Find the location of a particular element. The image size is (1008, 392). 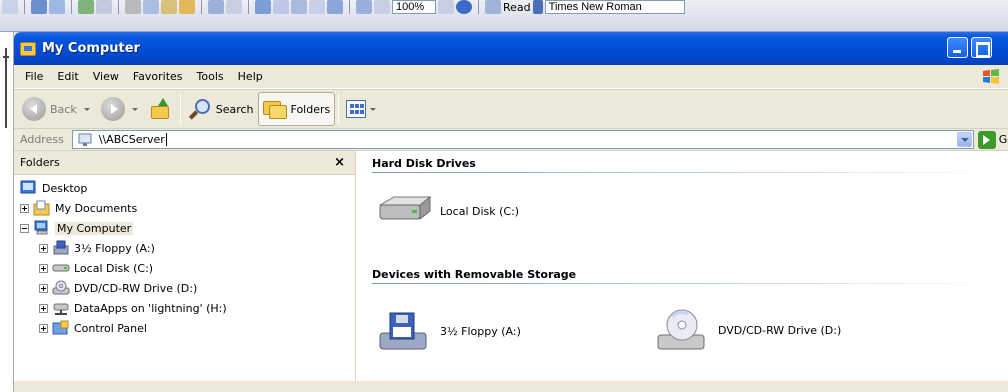

address-input: \\ABCServer is located at coordinates (522, 139).